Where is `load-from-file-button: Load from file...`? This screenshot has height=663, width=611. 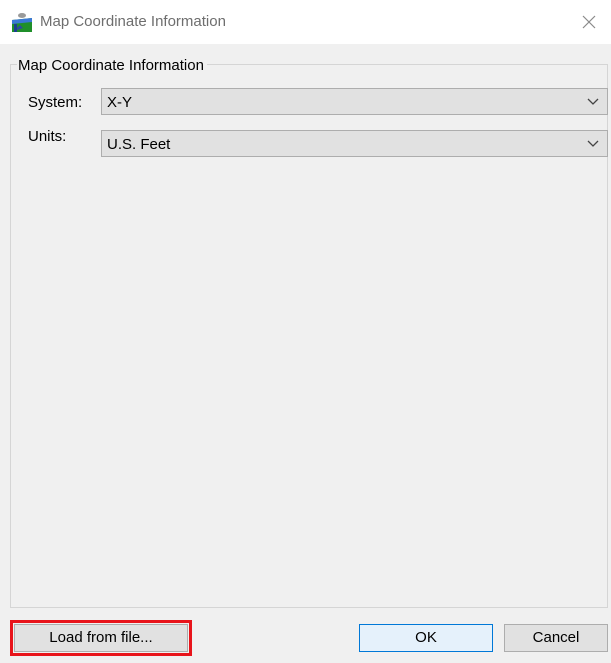 load-from-file-button: Load from file... is located at coordinates (101, 638).